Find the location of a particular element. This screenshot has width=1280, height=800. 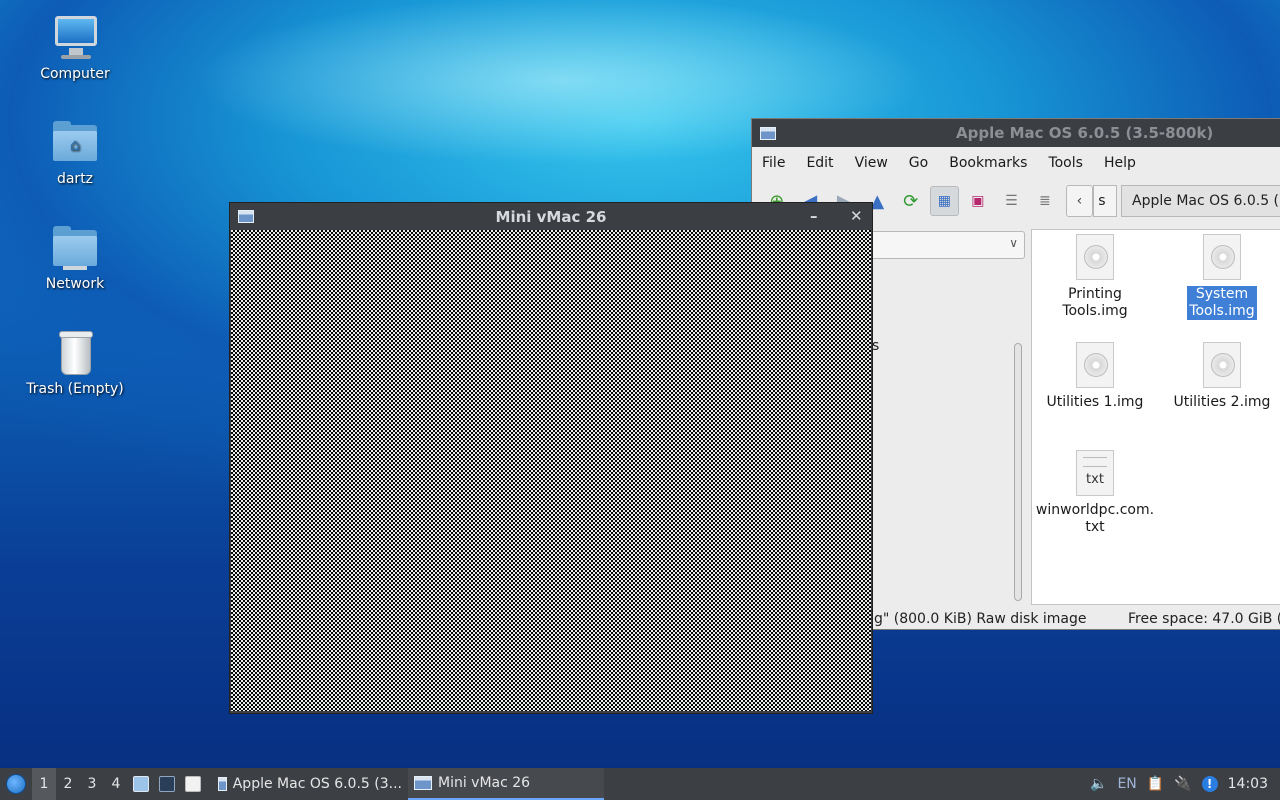

menu-go: Go is located at coordinates (918, 163).